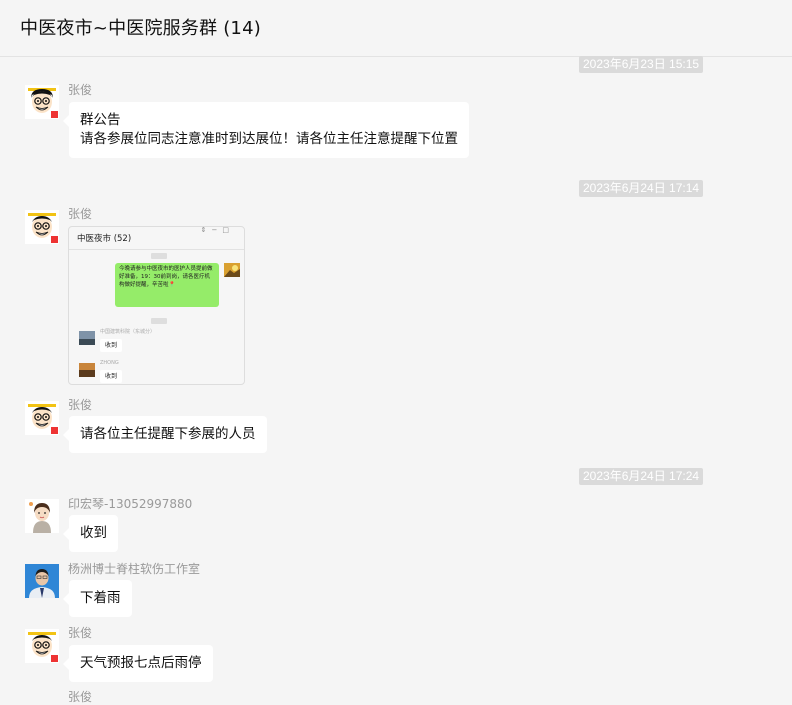  I want to click on message-bubble: 群公告 请各参展位同志注意准时到达展位！请各位主任注意提醒下位置, so click(266, 130).